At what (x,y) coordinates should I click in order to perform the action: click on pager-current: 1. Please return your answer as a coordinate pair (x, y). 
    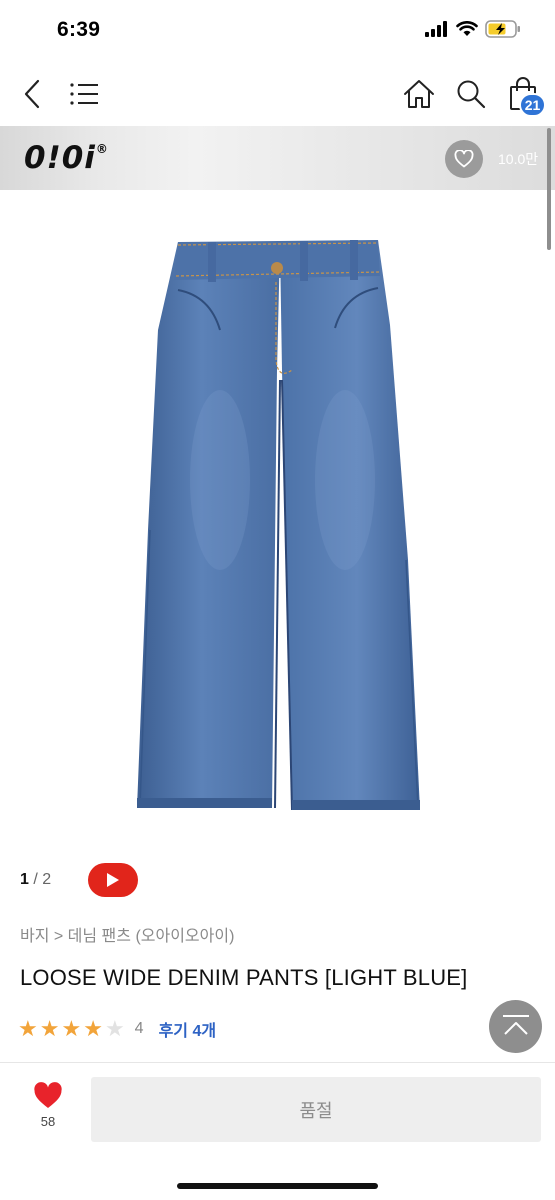
    Looking at the image, I should click on (24, 879).